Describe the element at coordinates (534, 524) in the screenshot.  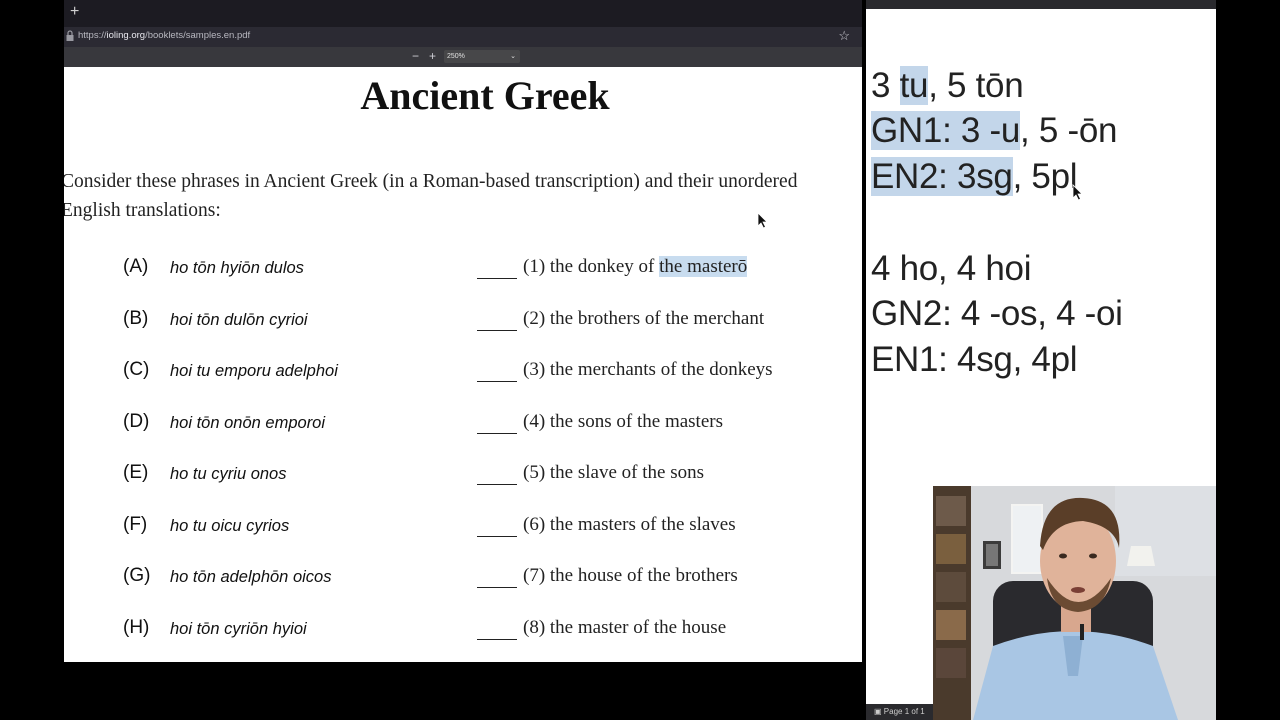
I see `translation-number: (6)` at that location.